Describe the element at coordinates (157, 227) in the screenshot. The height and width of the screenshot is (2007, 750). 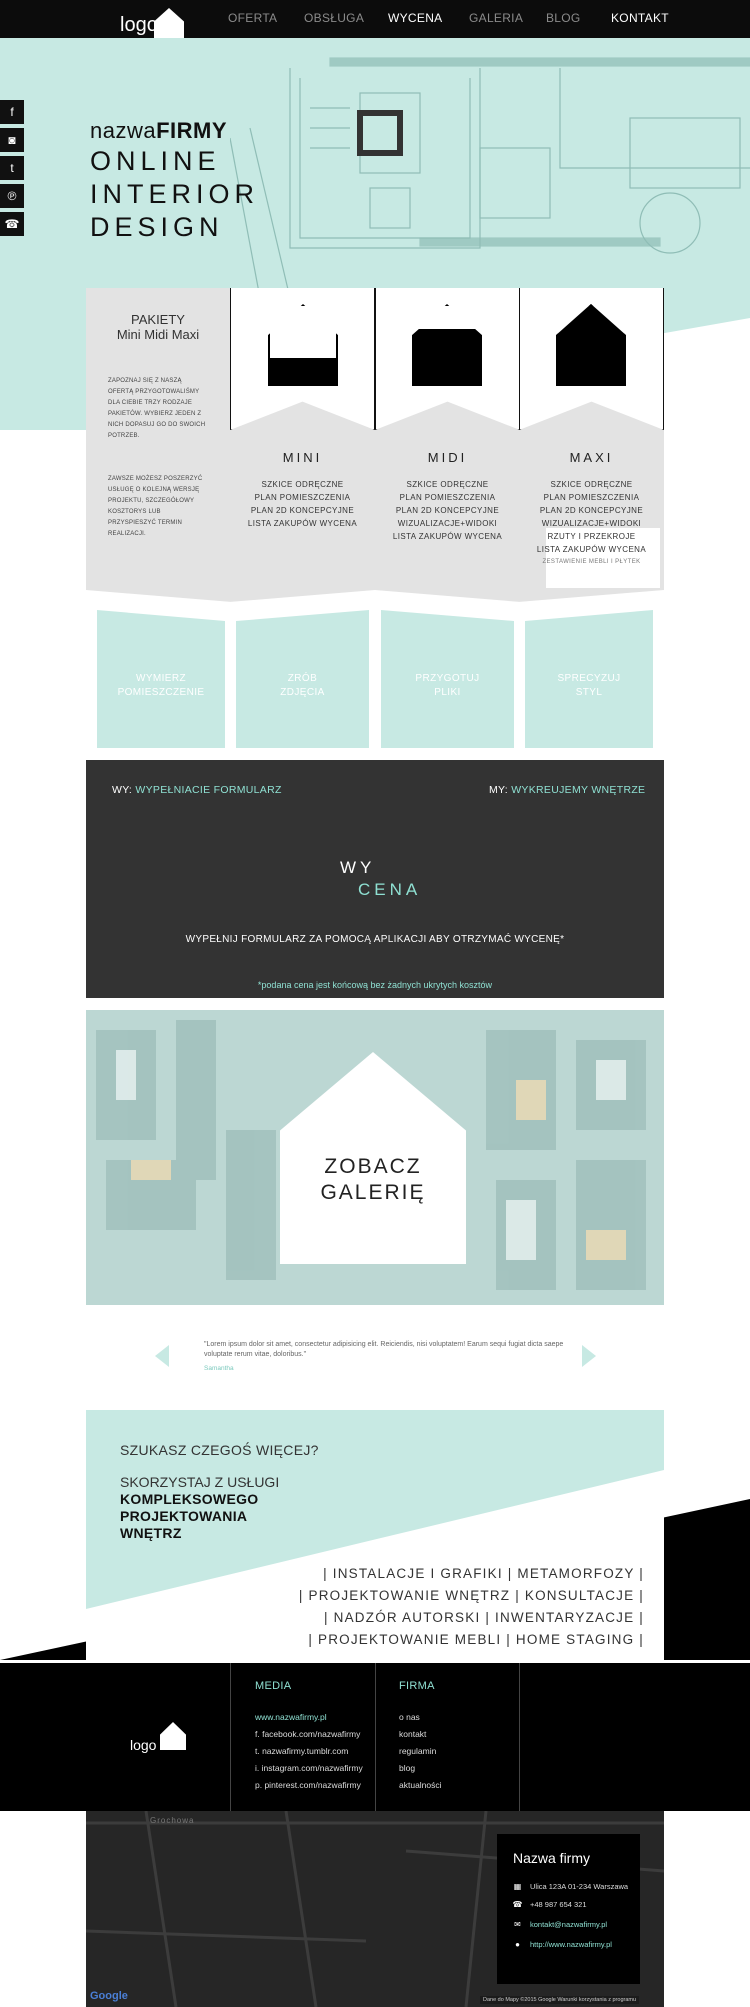
I see `tagline-line3: DESIGN` at that location.